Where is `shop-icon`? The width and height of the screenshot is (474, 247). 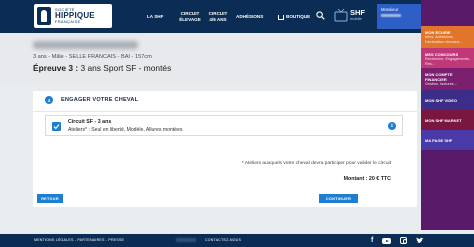
shop-icon is located at coordinates (281, 17).